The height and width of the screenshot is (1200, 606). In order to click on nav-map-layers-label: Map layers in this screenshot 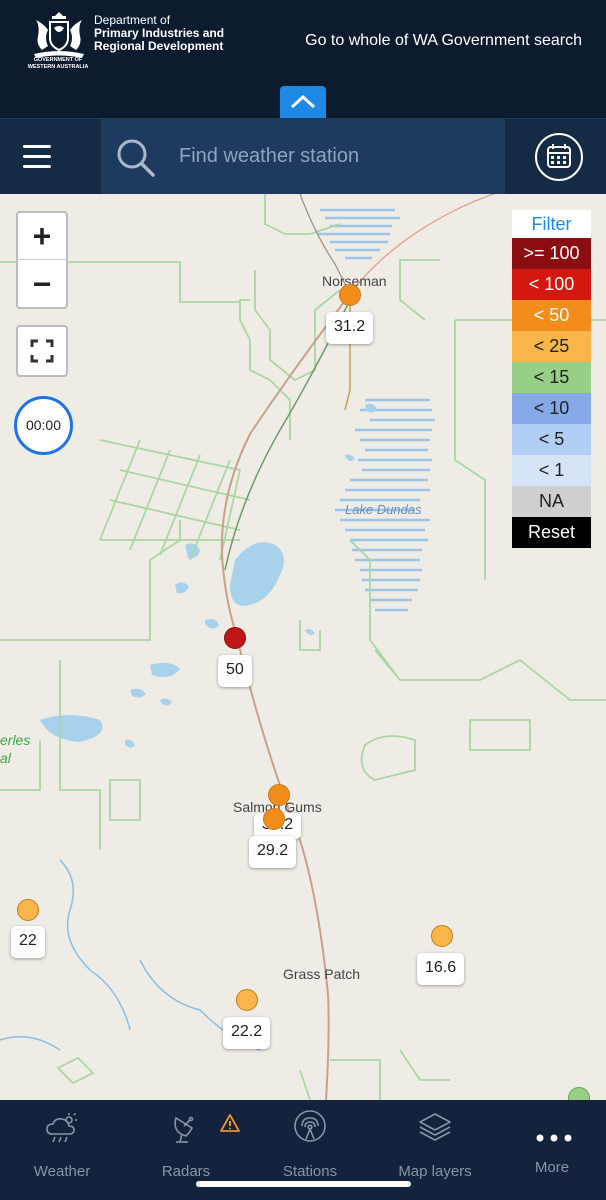, I will do `click(435, 1171)`.